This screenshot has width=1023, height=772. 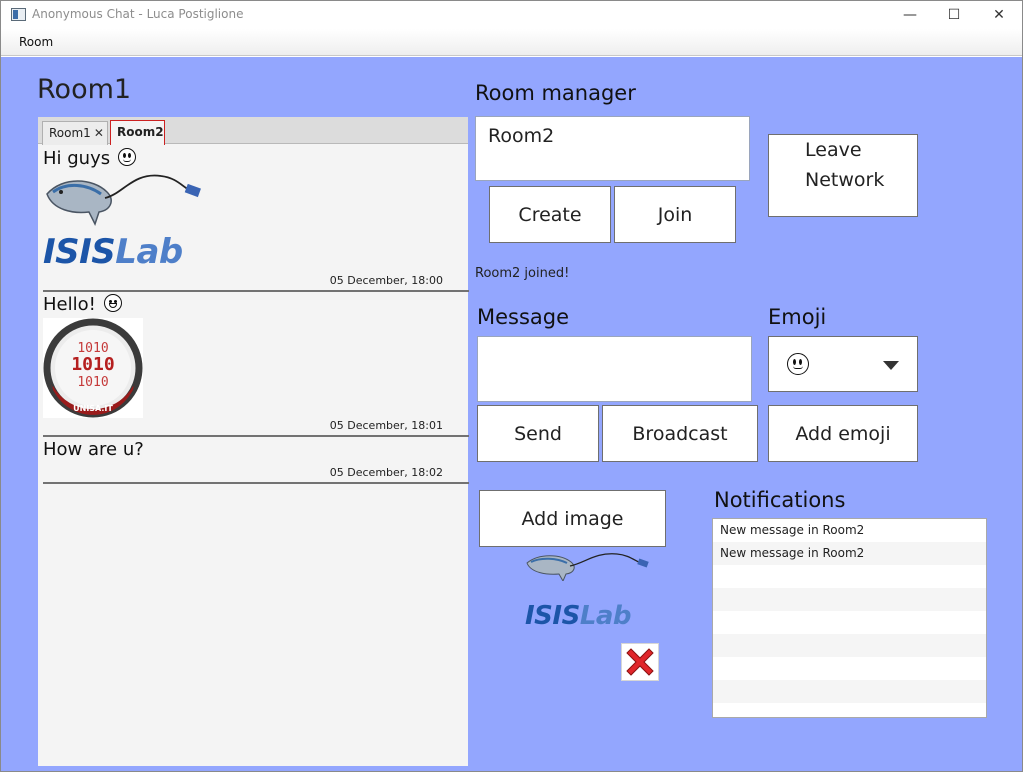 What do you see at coordinates (797, 317) in the screenshot?
I see `emoji-label: Emoji` at bounding box center [797, 317].